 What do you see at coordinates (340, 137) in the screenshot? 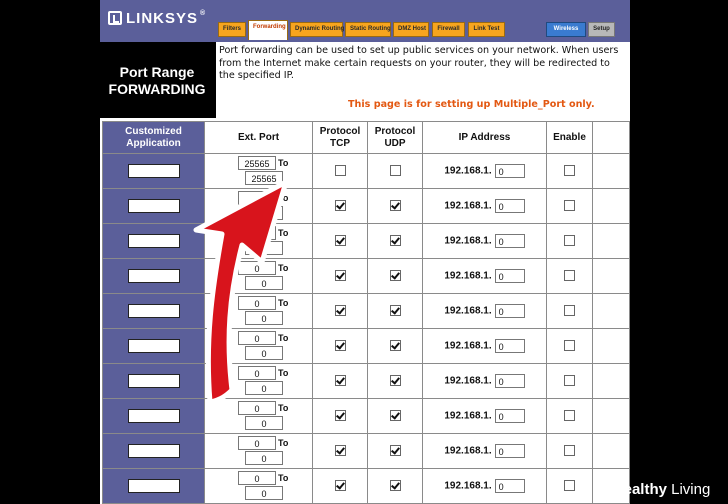
I see `col-header-protocol-tcp: Protocol TCP` at bounding box center [340, 137].